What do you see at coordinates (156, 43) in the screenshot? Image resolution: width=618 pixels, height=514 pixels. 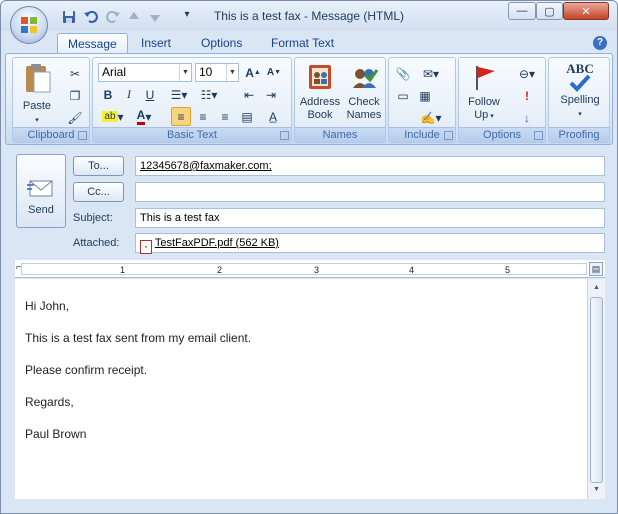 I see `tab-insert: Insert` at bounding box center [156, 43].